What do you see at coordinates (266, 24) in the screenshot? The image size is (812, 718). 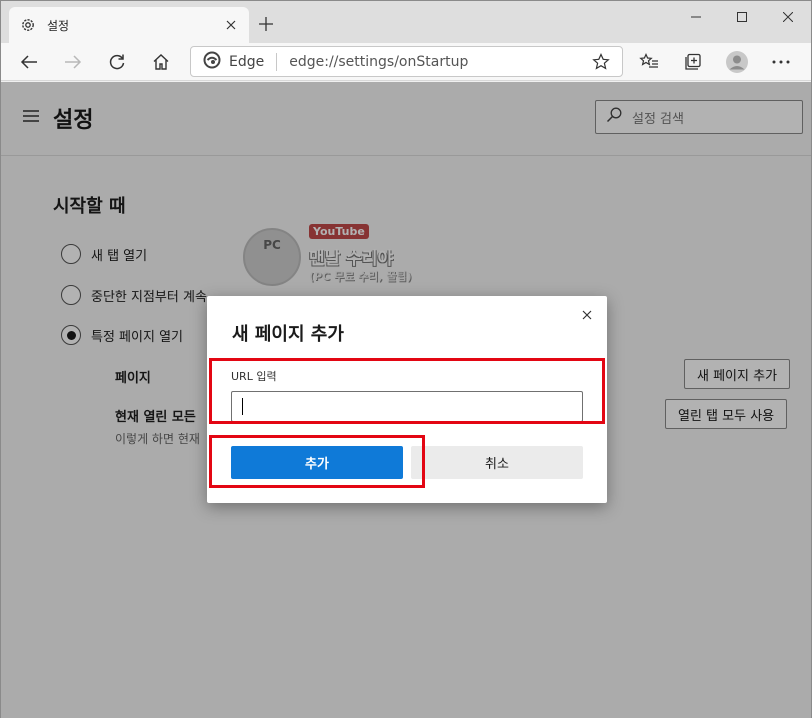 I see `new-tab-button` at bounding box center [266, 24].